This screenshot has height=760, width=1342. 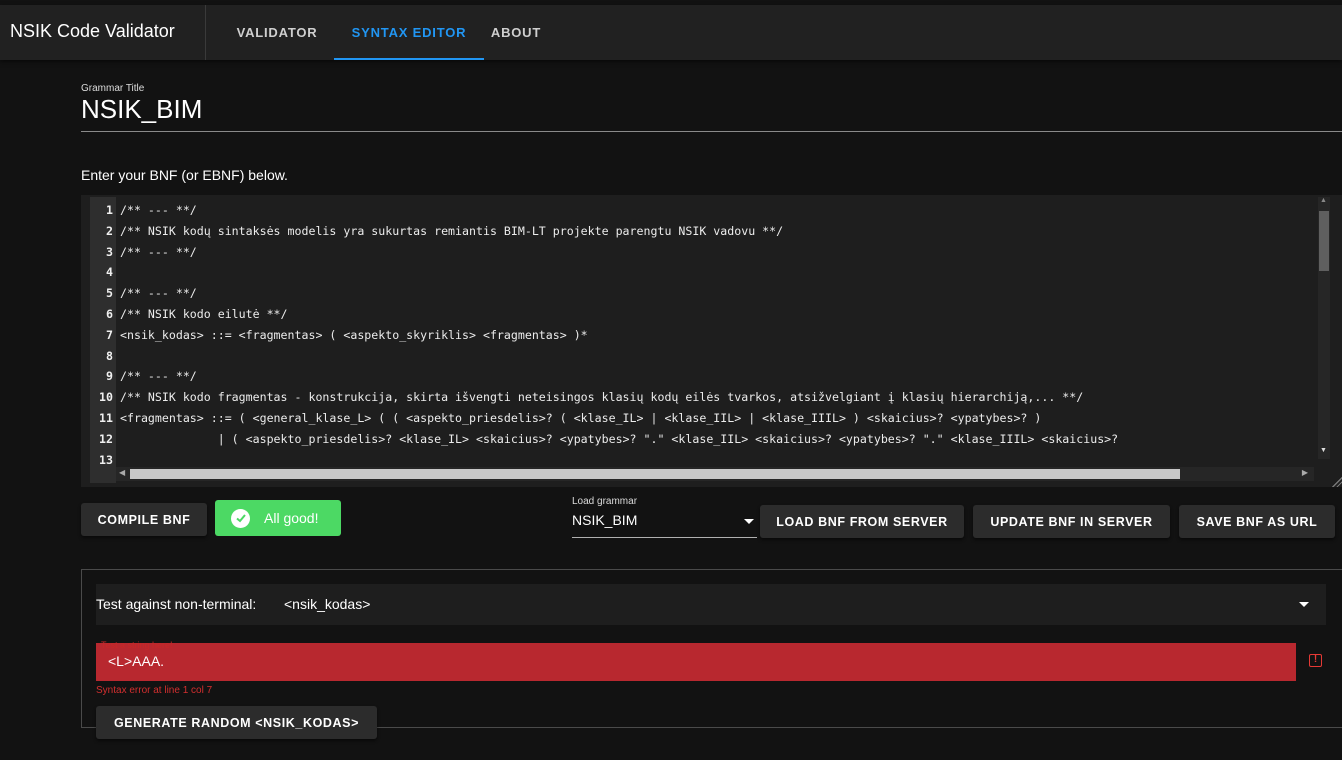 I want to click on load-grammar-value: NSIK_BIM, so click(x=605, y=520).